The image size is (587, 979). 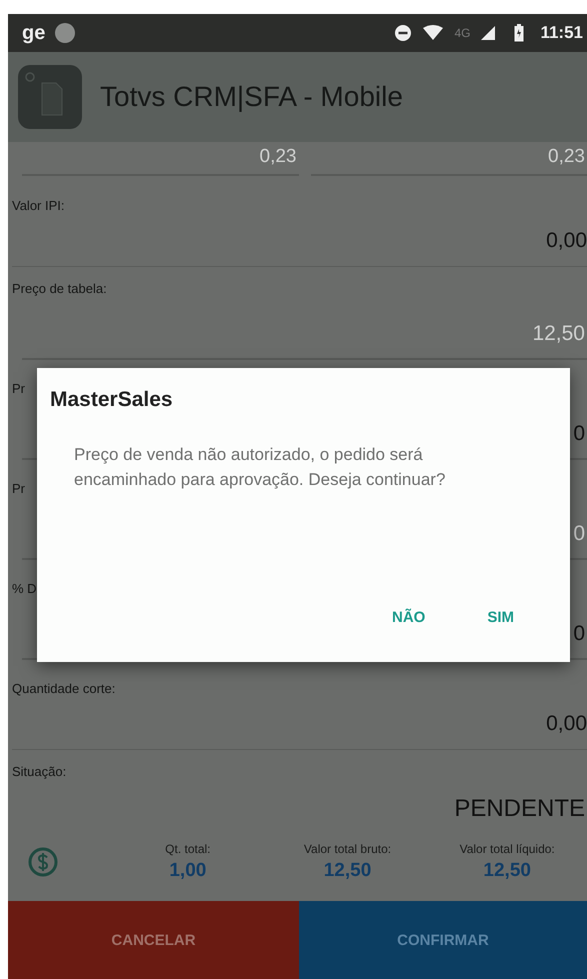 What do you see at coordinates (188, 849) in the screenshot?
I see `total-label: Qt. total:` at bounding box center [188, 849].